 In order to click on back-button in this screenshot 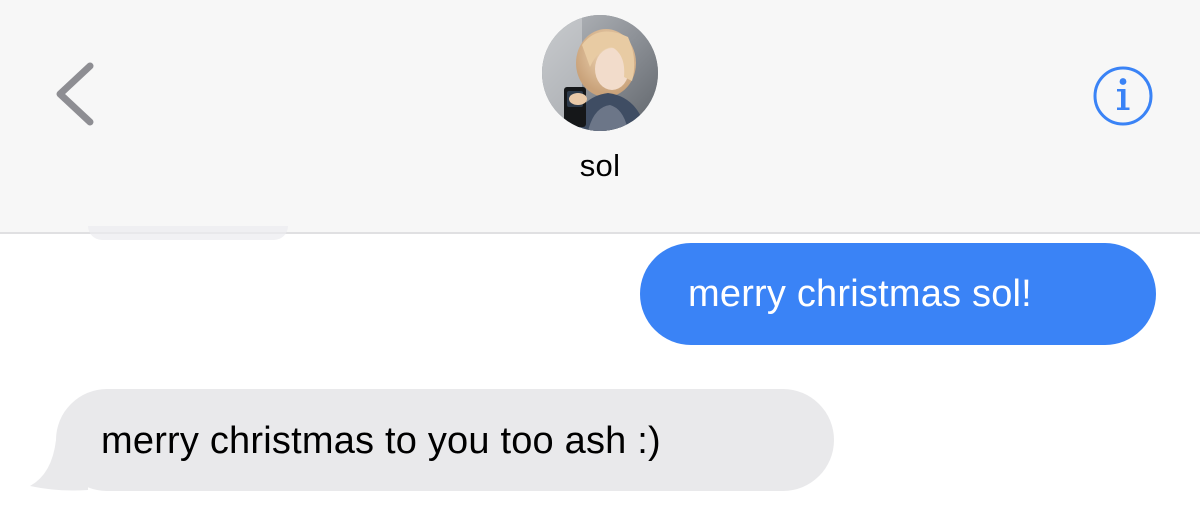, I will do `click(75, 95)`.